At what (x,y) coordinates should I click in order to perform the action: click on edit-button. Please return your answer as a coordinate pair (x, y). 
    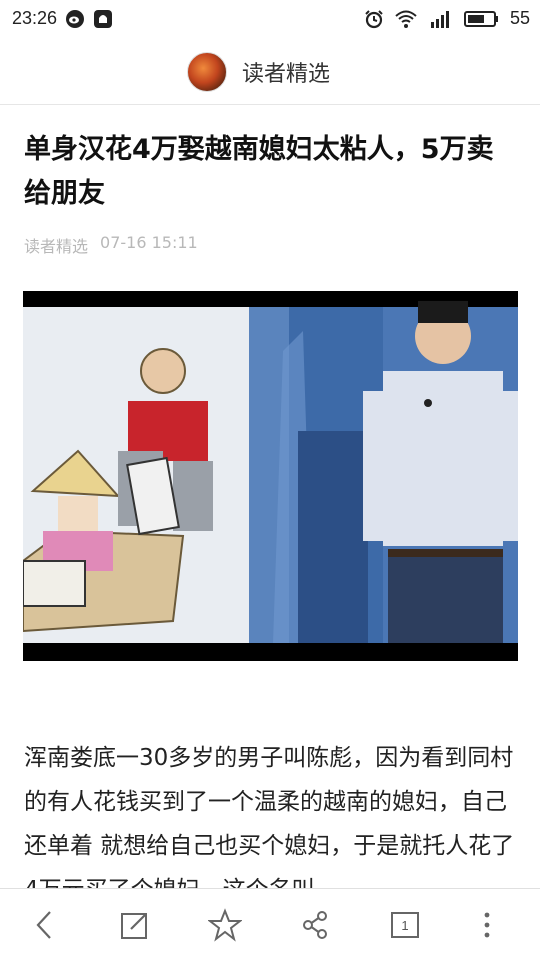
    Looking at the image, I should click on (135, 925).